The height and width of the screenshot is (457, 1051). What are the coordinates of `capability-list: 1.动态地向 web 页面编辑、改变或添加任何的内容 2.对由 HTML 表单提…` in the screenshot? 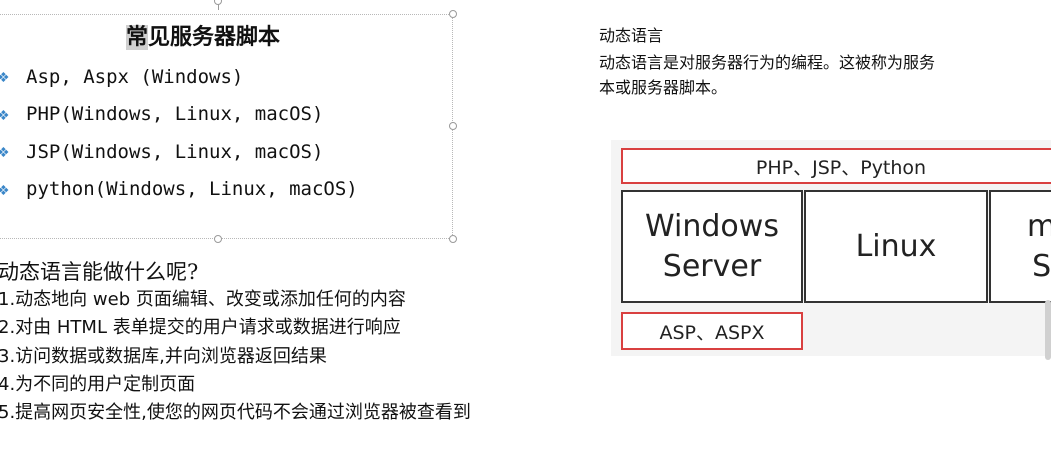 It's located at (235, 356).